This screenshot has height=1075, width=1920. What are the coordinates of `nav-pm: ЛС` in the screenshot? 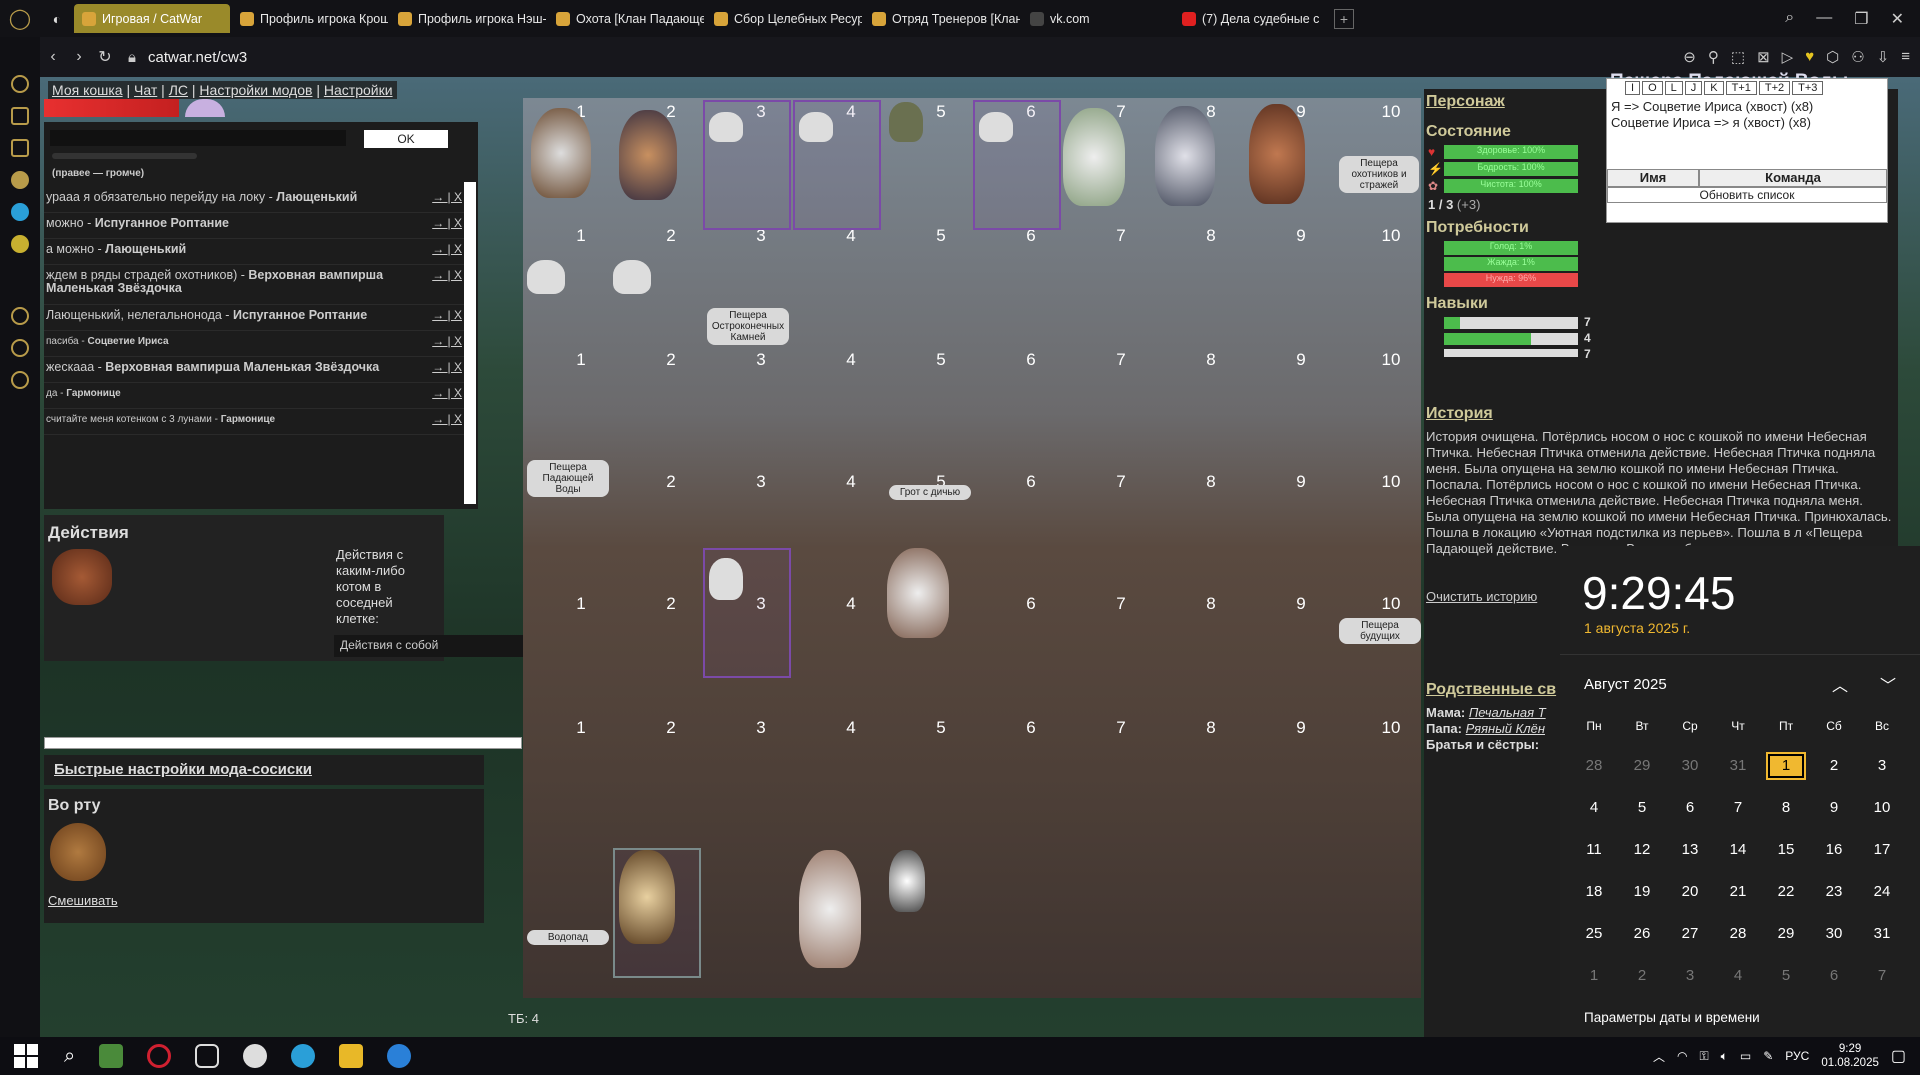 It's located at (178, 90).